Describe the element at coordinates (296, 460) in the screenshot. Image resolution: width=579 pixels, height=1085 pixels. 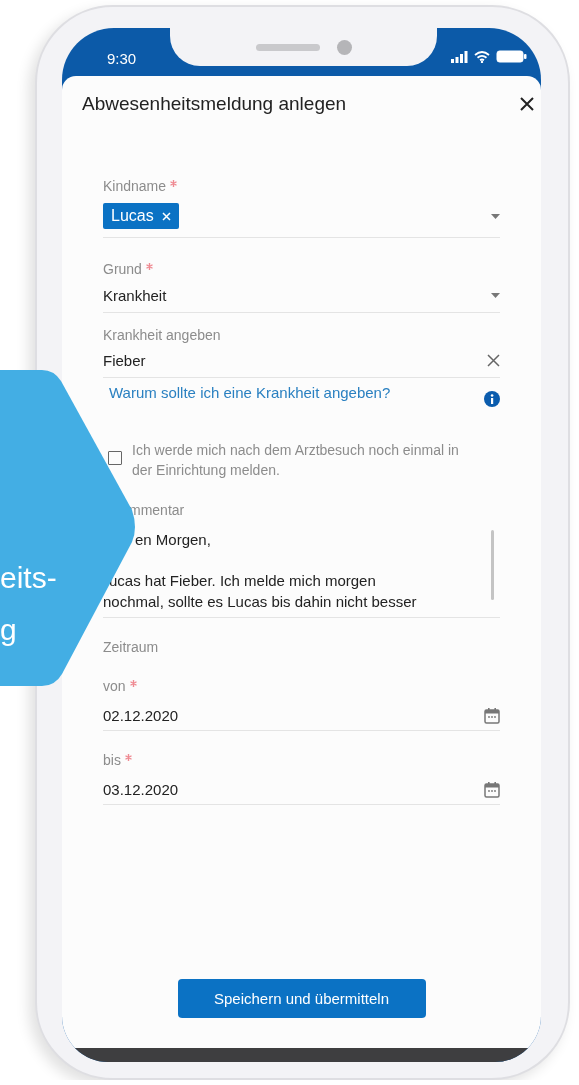
I see `checkbox-label: Ich werde mich nach dem Arztbesuch noch einmal in der Einrichtung melden.` at that location.